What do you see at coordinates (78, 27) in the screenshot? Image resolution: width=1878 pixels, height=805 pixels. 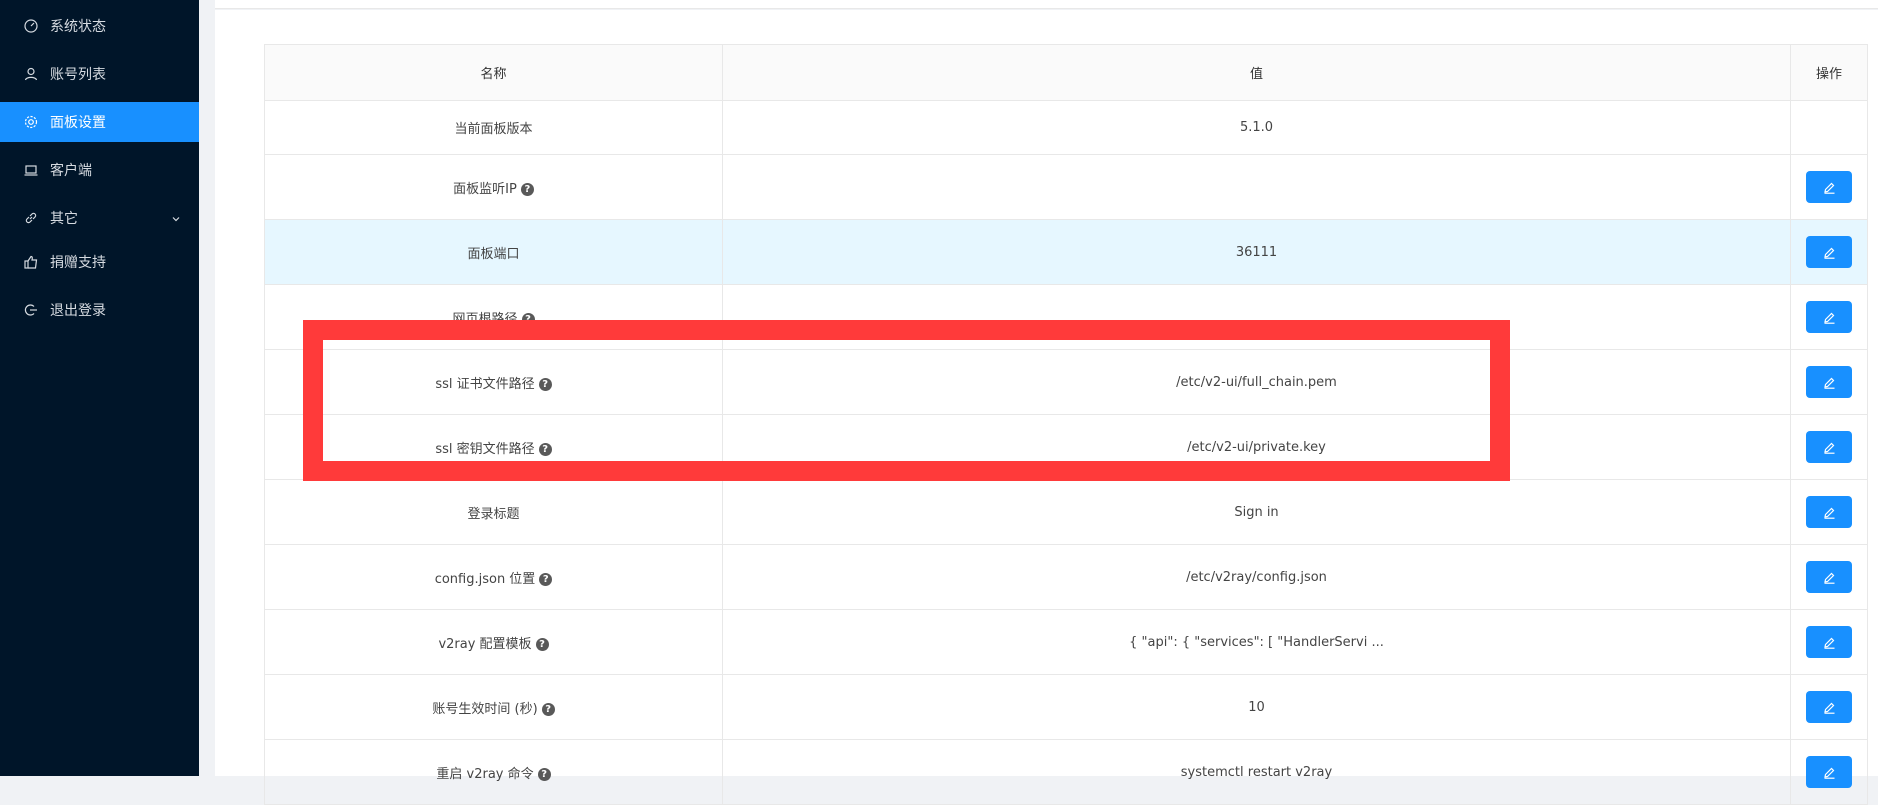 I see `sidebar-item-label: 系统状态` at bounding box center [78, 27].